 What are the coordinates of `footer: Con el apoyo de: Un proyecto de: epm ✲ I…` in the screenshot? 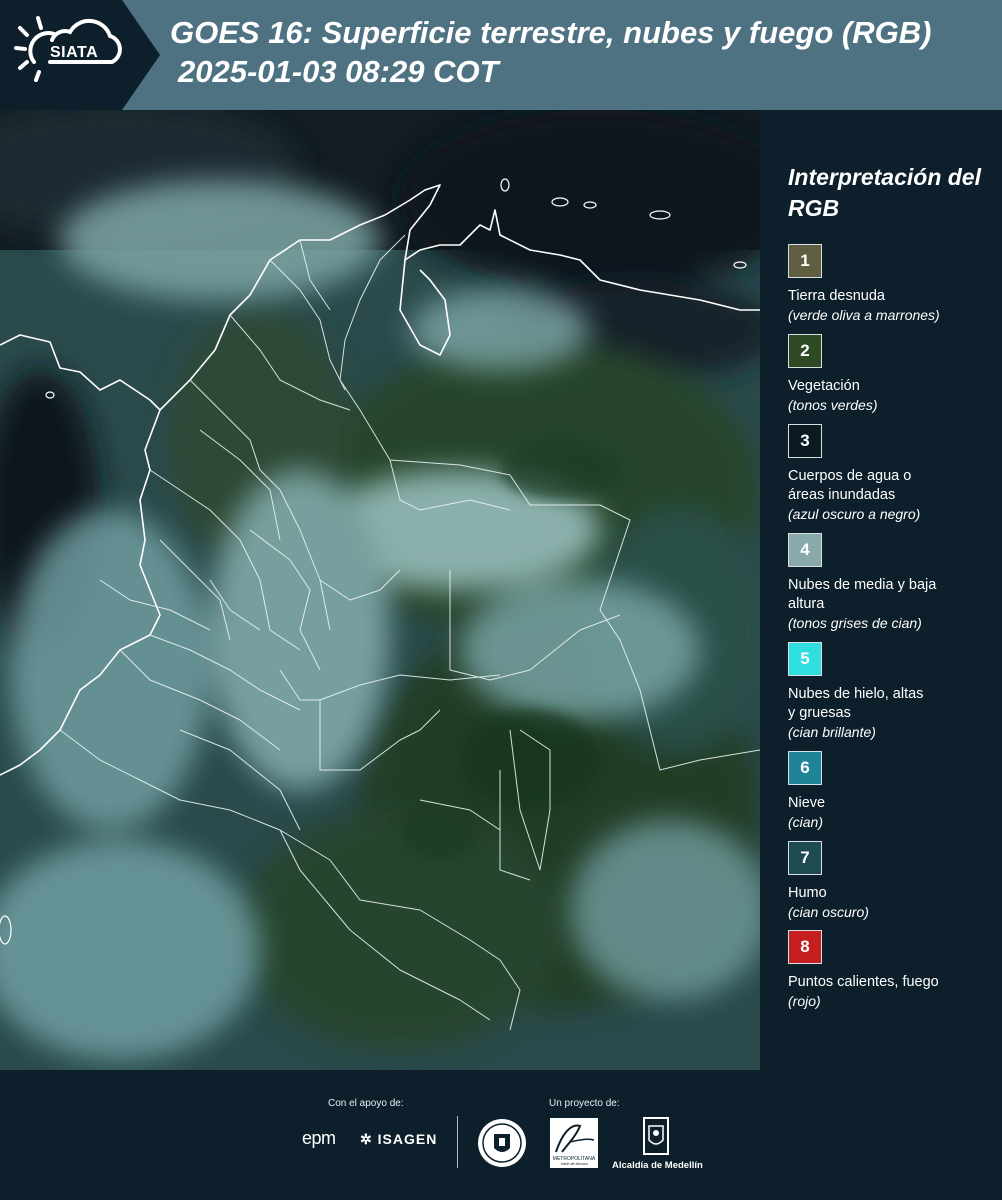 It's located at (501, 1135).